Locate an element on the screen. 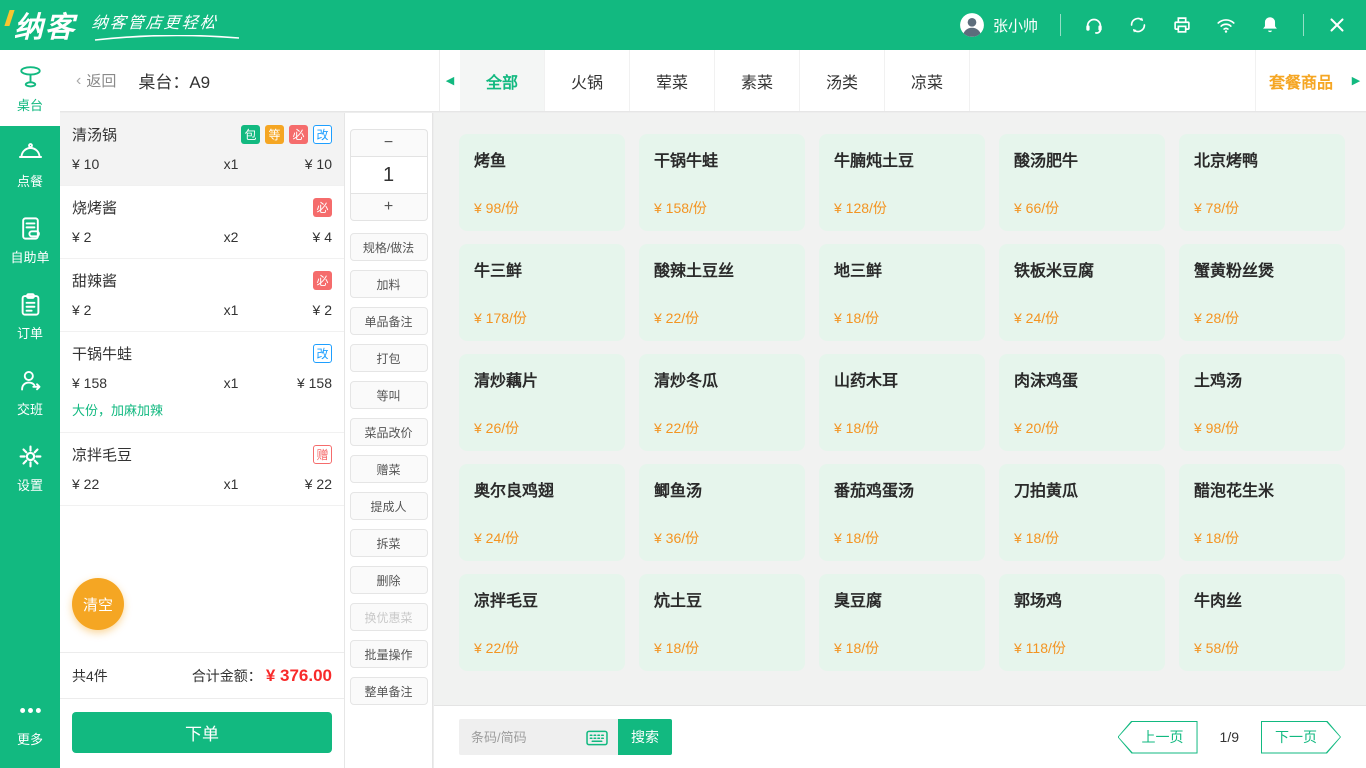 Image resolution: width=1366 pixels, height=768 pixels. sidebar-item-label: 点餐 is located at coordinates (29, 181).